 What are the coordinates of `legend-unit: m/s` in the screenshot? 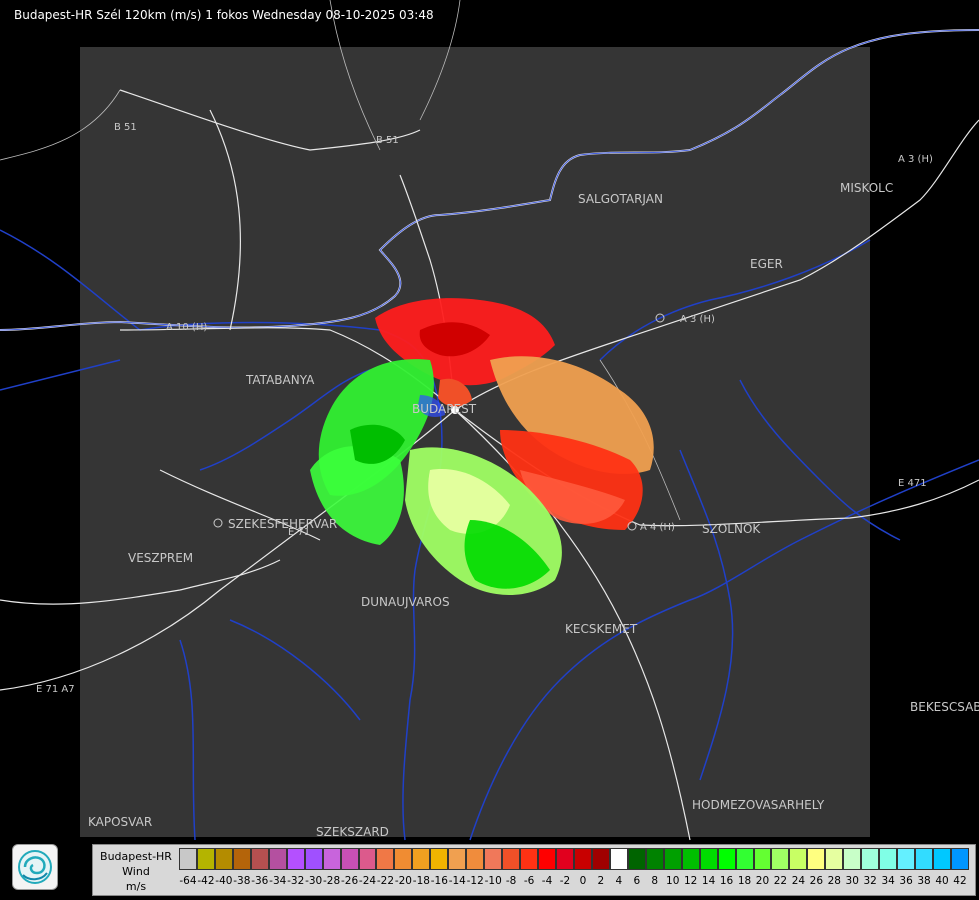 It's located at (136, 886).